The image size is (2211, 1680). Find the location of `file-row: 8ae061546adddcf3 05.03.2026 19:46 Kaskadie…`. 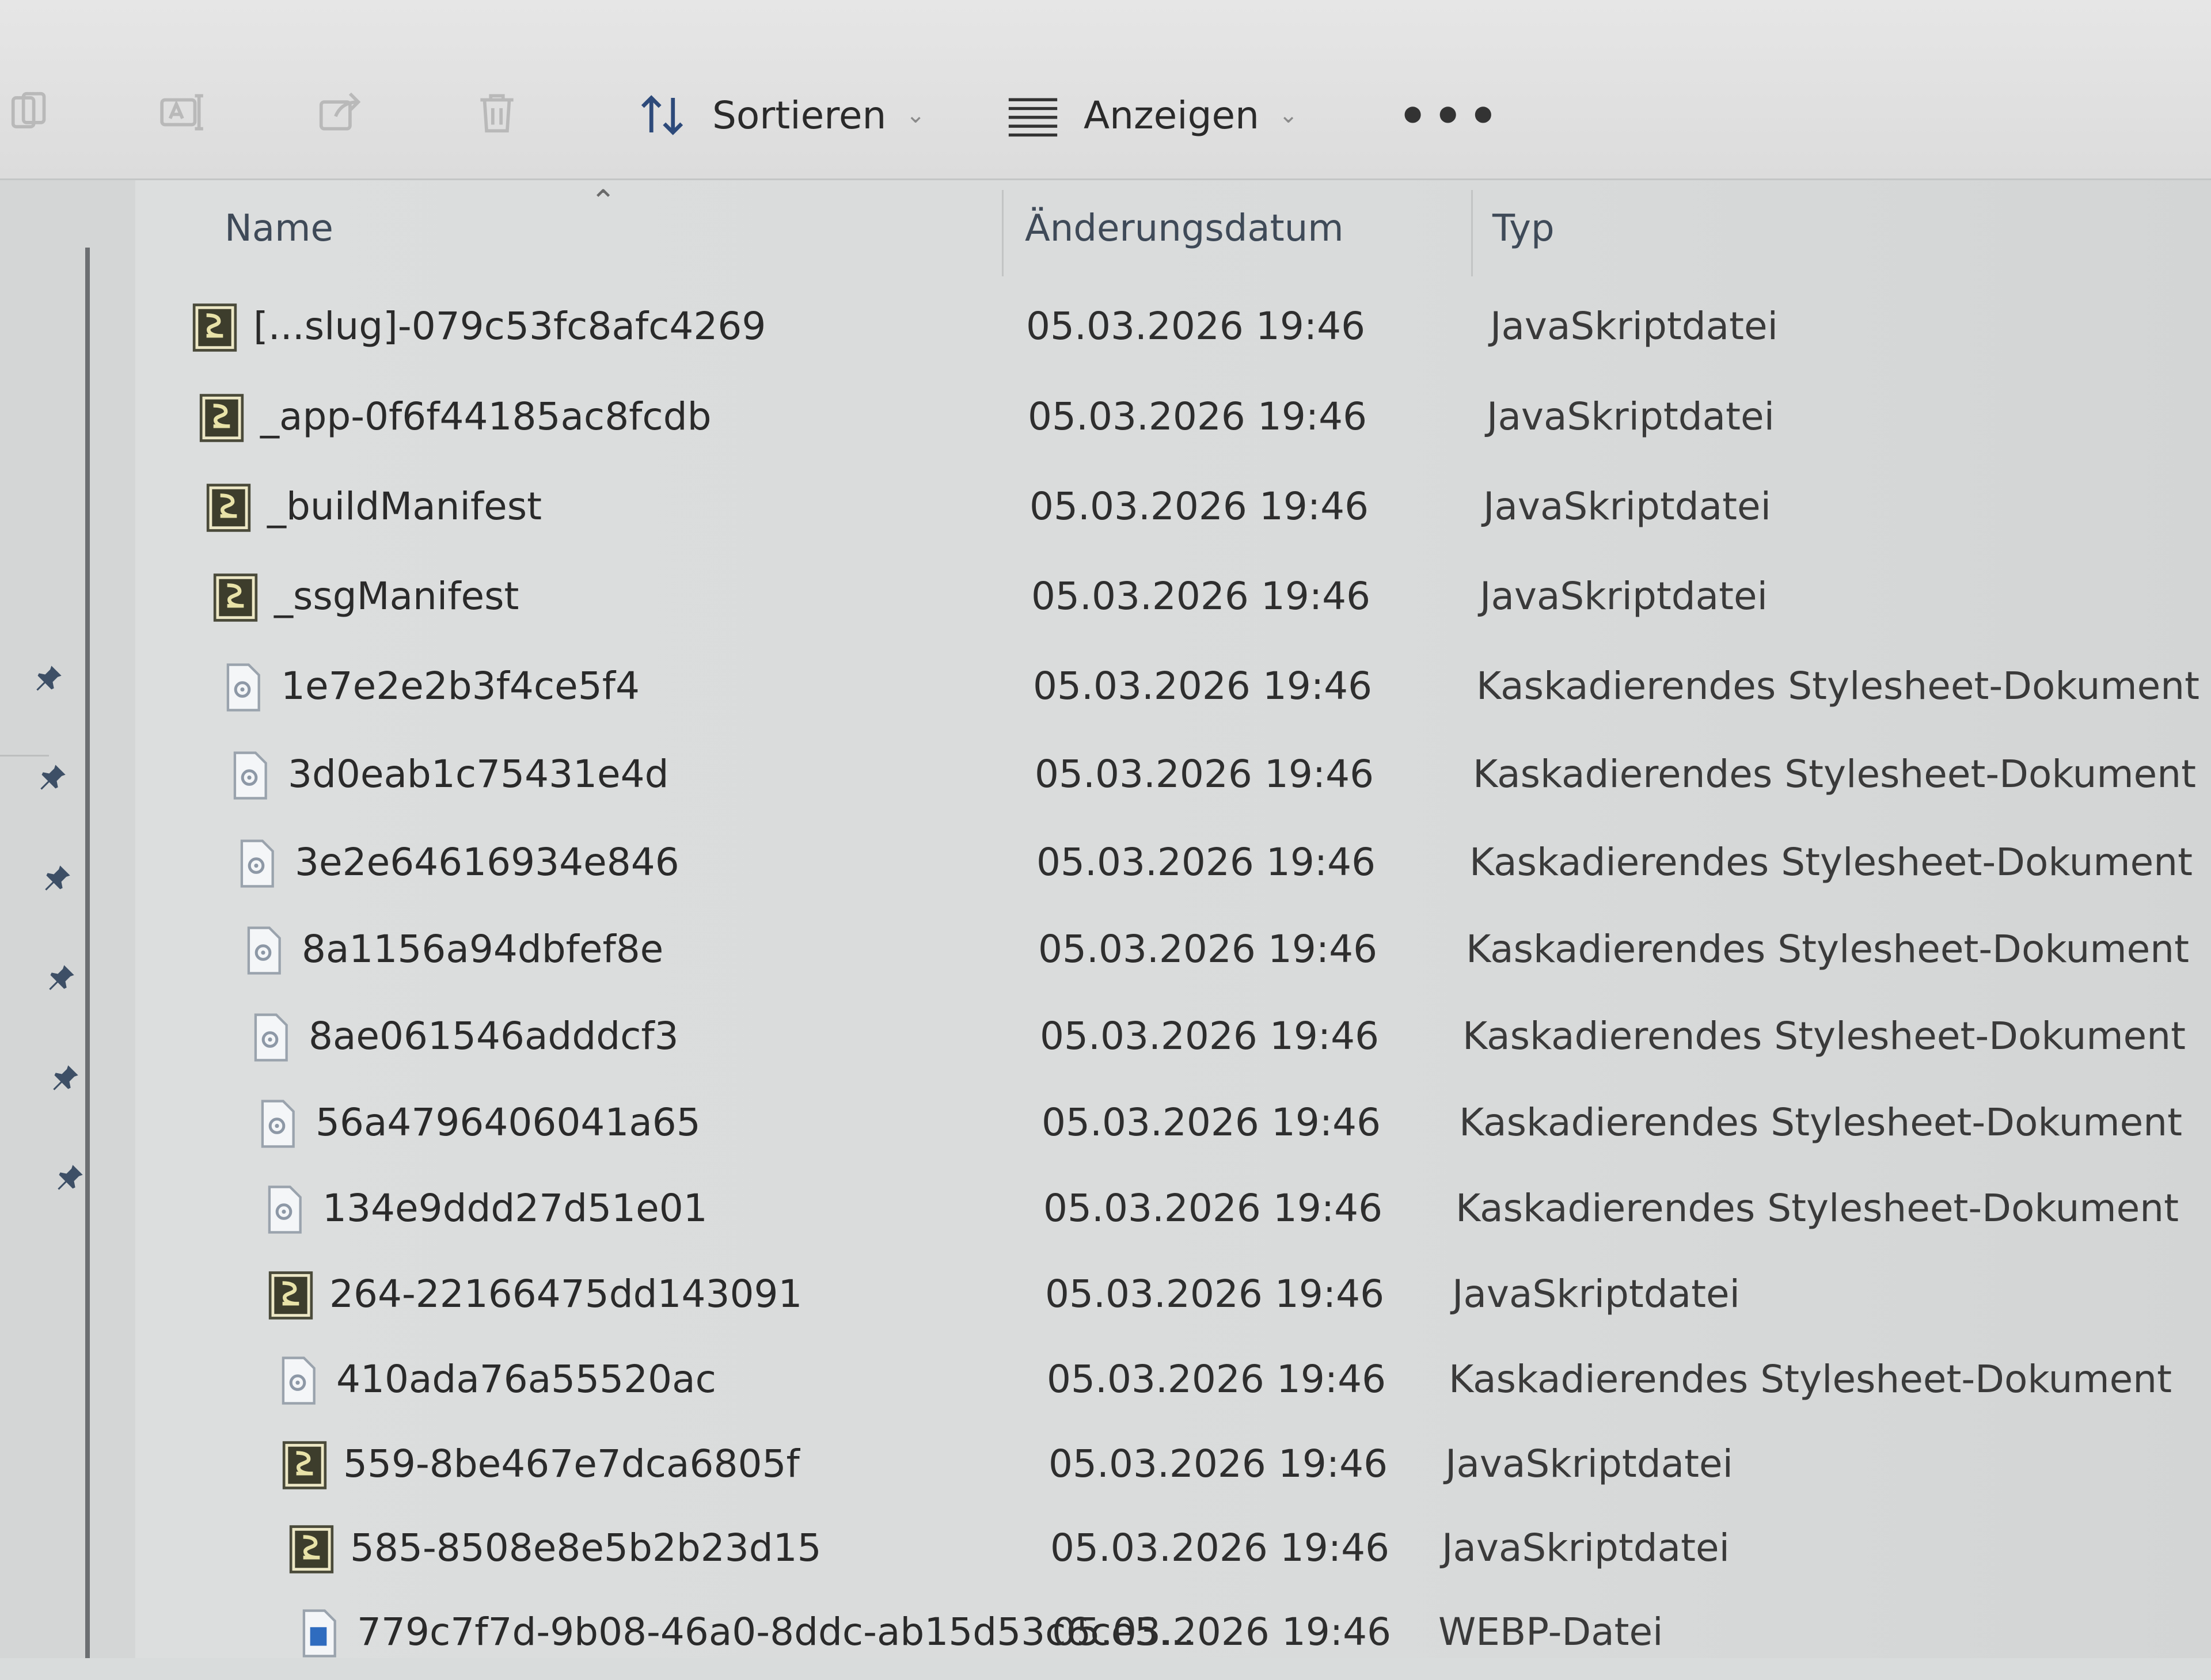

file-row: 8ae061546adddcf3 05.03.2026 19:46 Kaskadie… is located at coordinates (1105, 1041).